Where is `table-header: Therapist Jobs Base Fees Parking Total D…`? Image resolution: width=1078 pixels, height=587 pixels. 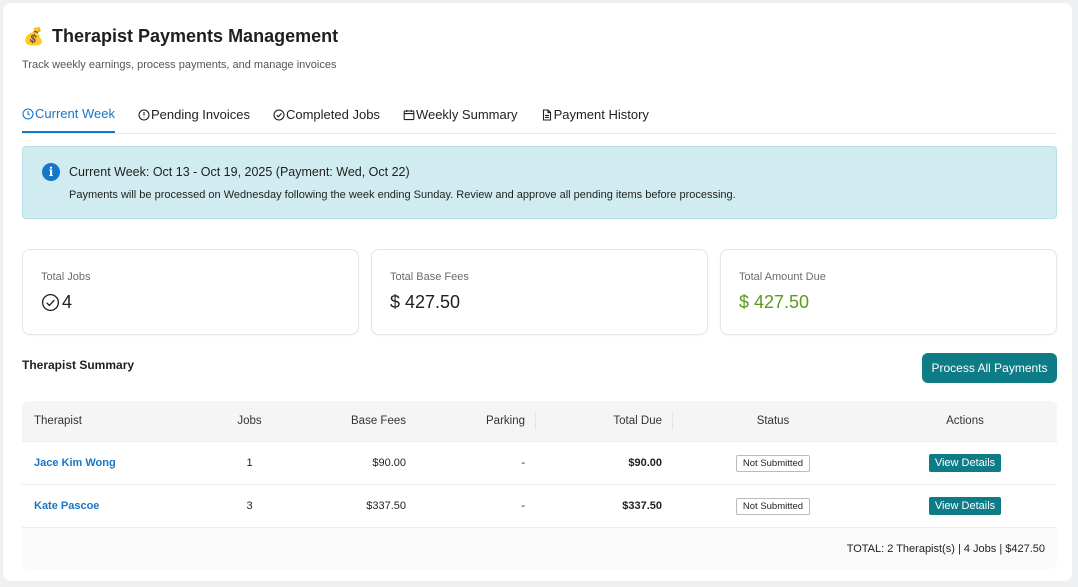
table-header: Therapist Jobs Base Fees Parking Total D… is located at coordinates (539, 421).